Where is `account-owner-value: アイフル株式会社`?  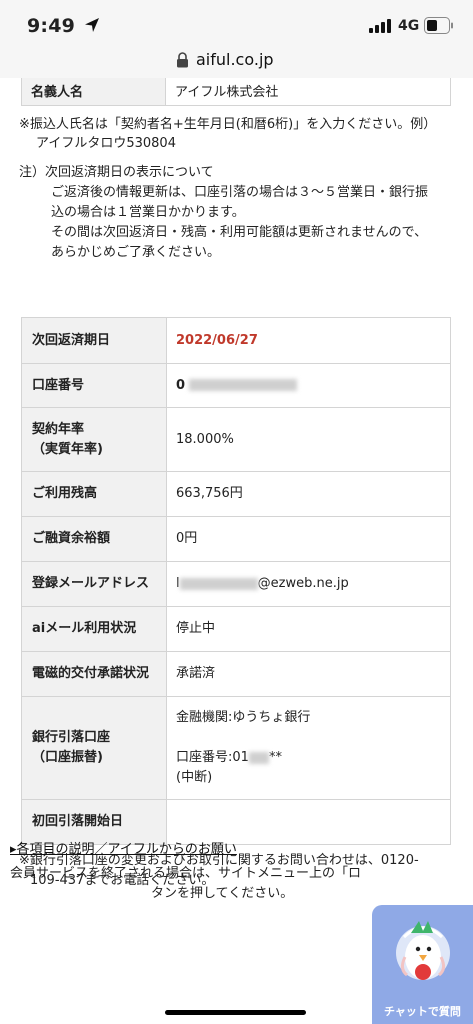
account-owner-value: アイフル株式会社 is located at coordinates (227, 92).